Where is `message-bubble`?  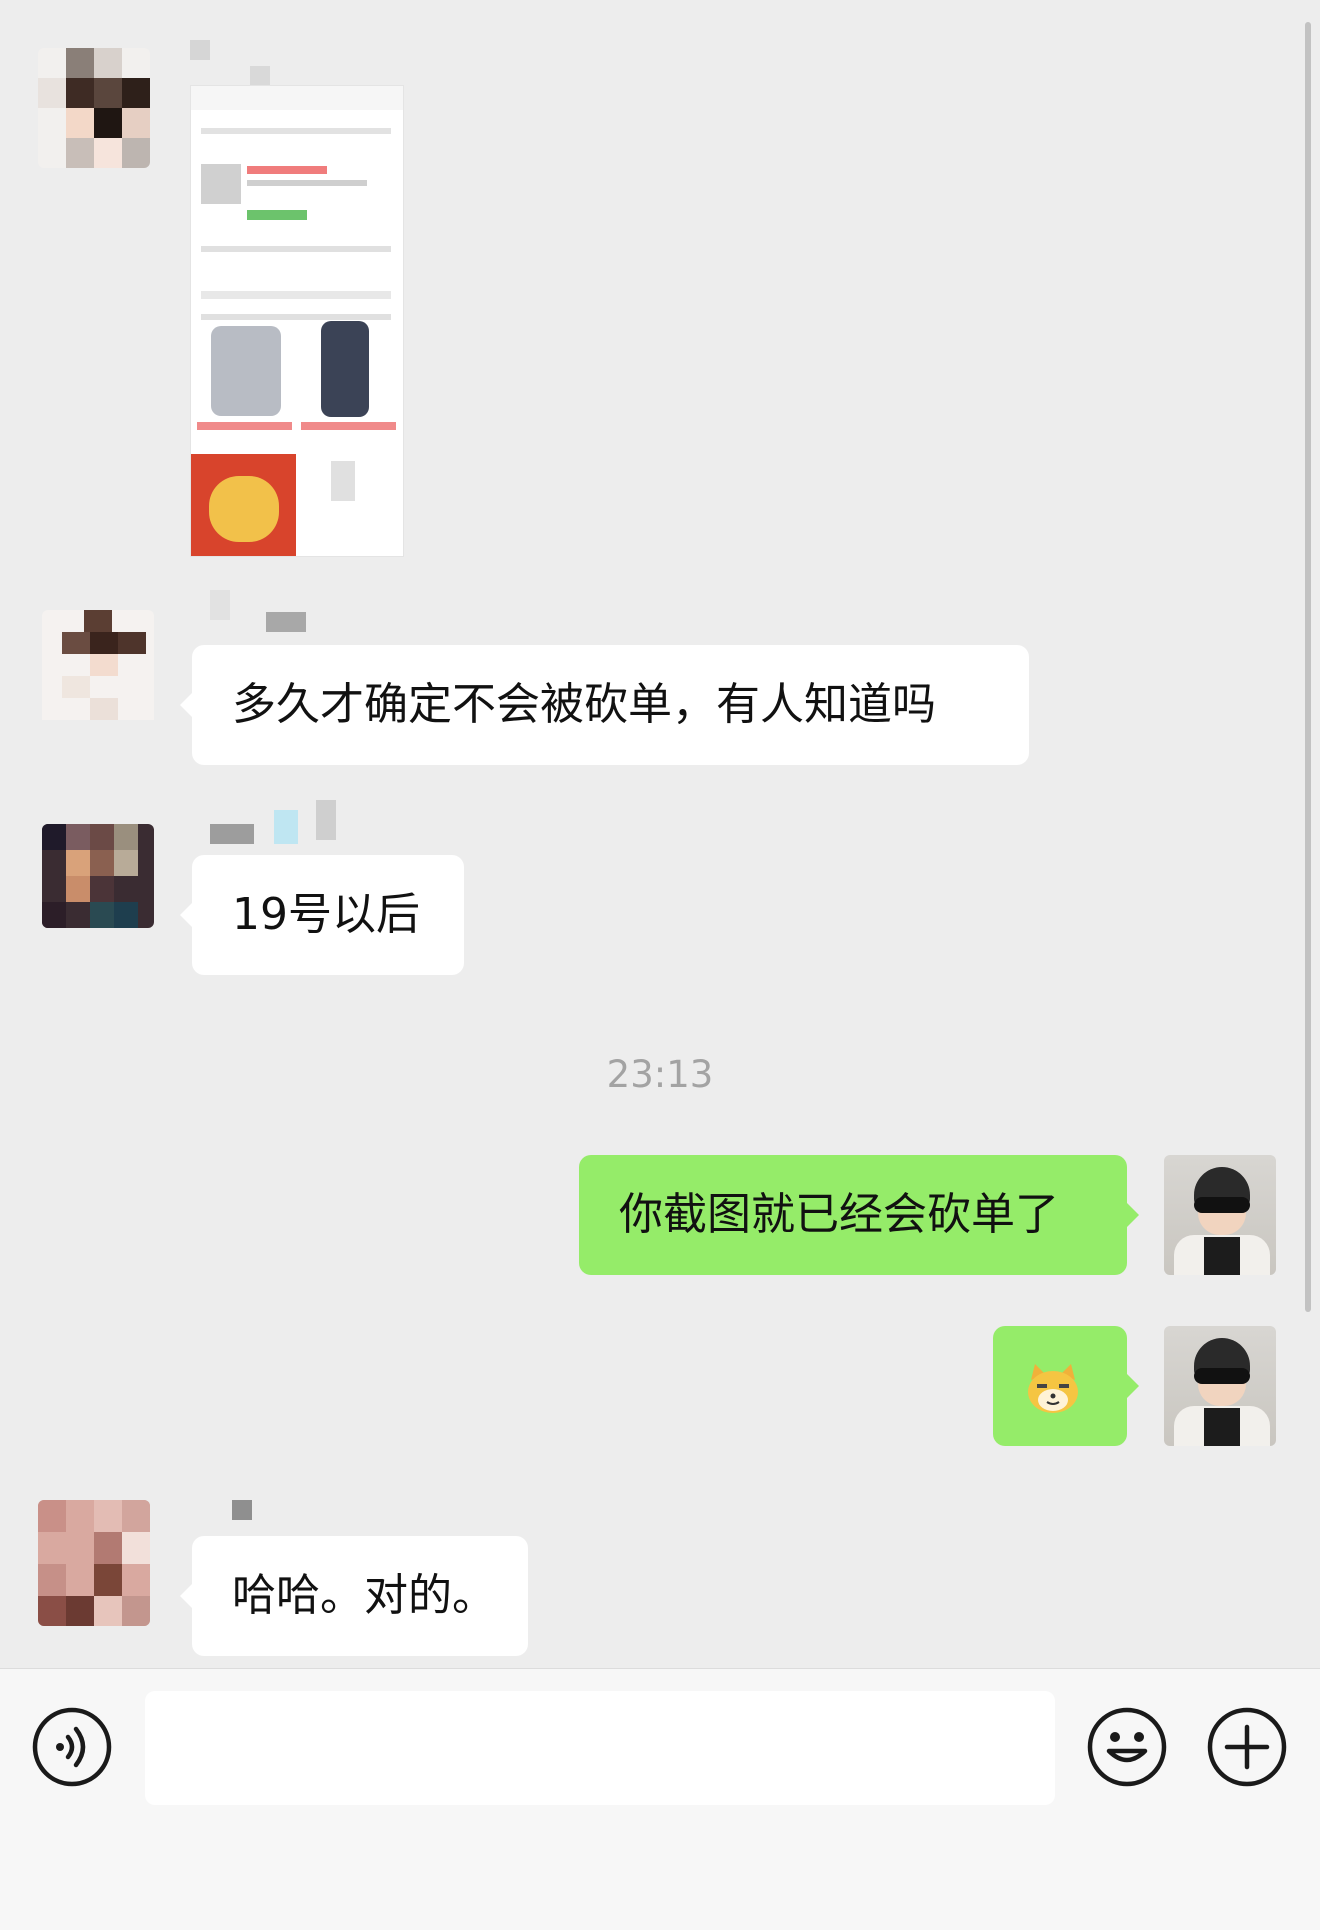
message-bubble is located at coordinates (1066, 1386).